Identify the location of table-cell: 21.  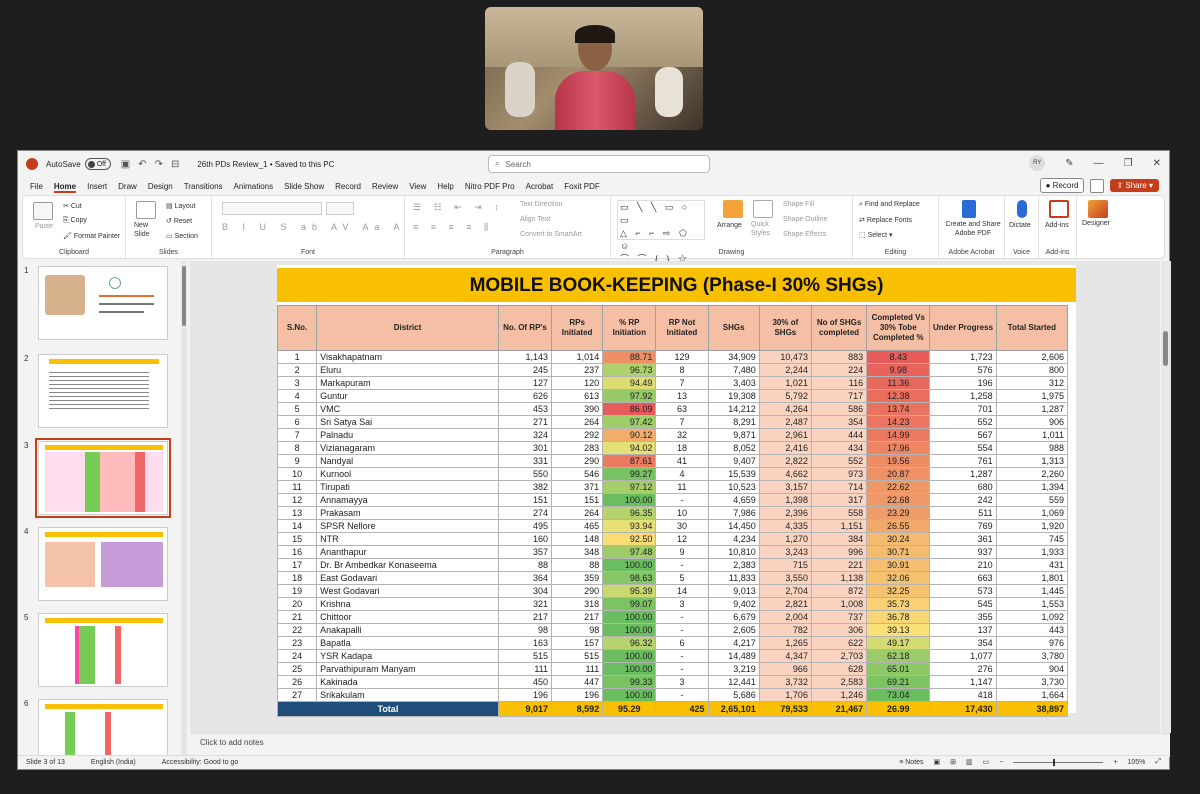
(297, 617).